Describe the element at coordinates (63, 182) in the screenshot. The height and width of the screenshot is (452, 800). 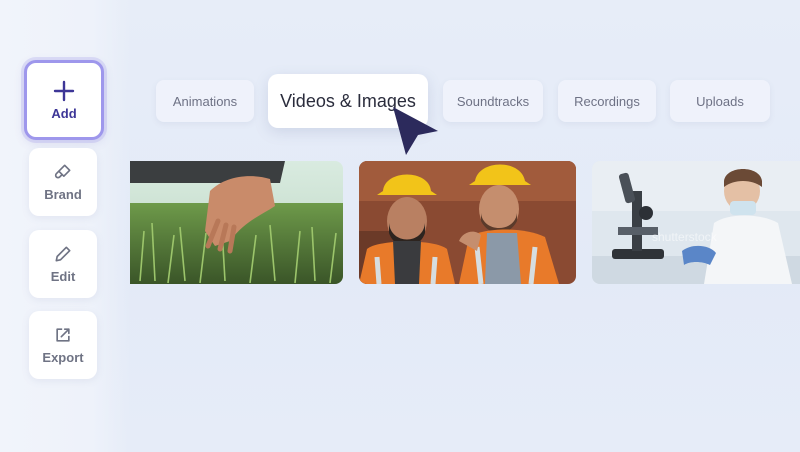
I see `brand-button: Brand` at that location.